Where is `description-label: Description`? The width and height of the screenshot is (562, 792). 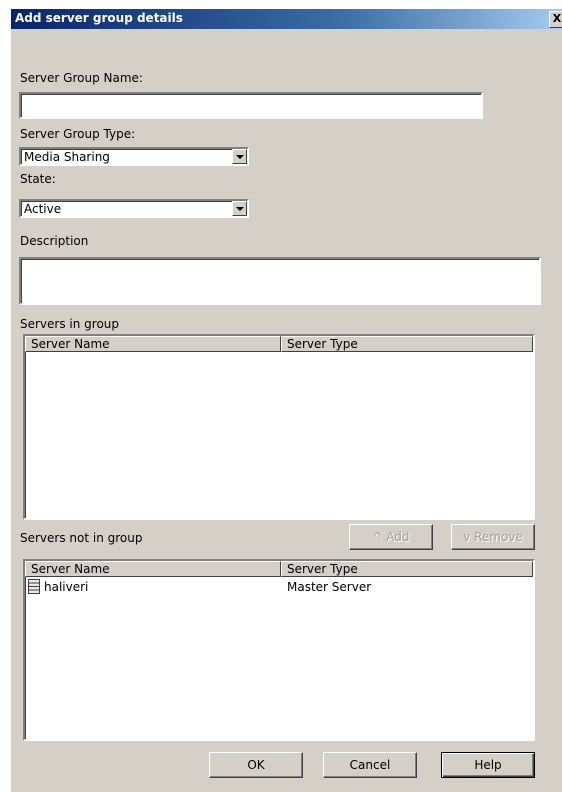 description-label: Description is located at coordinates (54, 241).